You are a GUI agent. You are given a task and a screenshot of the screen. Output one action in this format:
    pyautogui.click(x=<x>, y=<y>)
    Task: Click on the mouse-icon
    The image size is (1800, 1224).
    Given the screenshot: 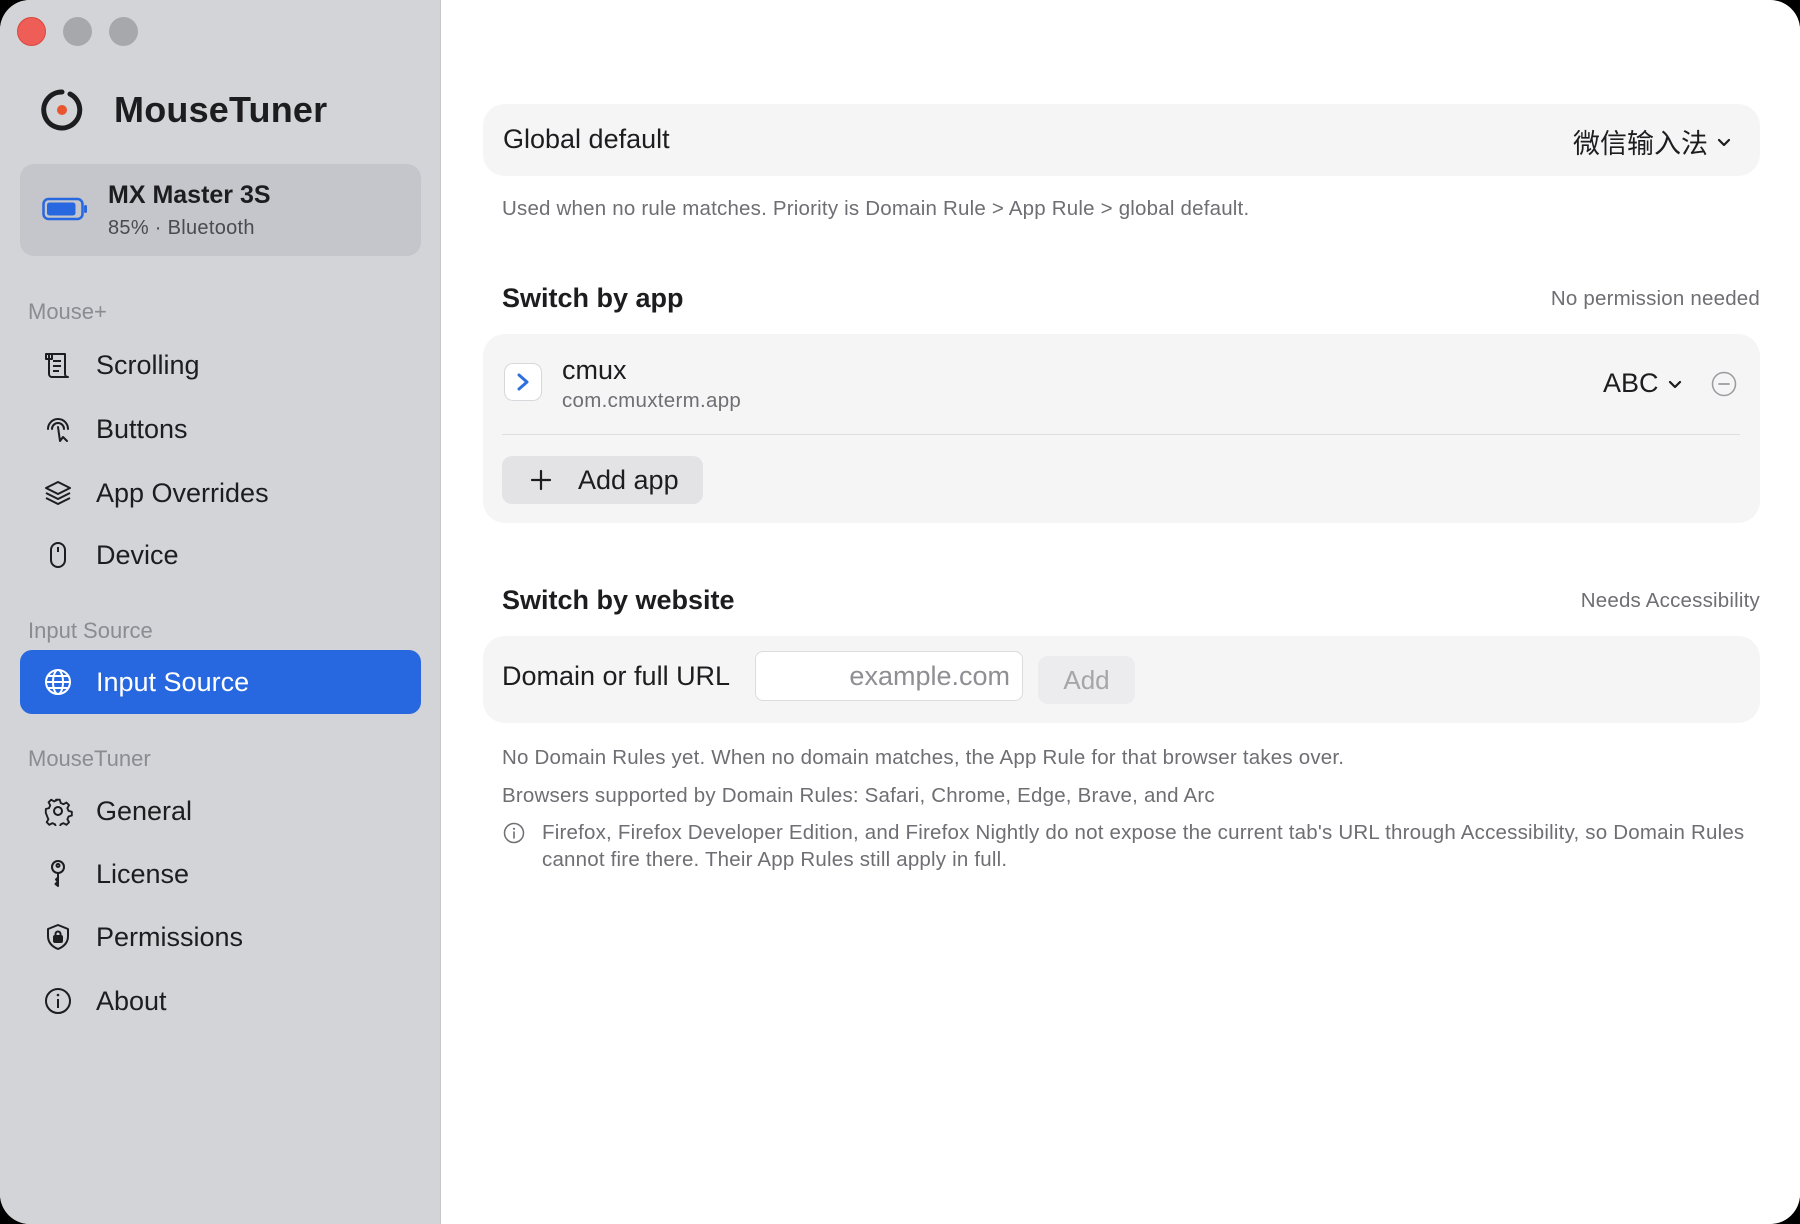 What is the action you would take?
    pyautogui.click(x=58, y=555)
    